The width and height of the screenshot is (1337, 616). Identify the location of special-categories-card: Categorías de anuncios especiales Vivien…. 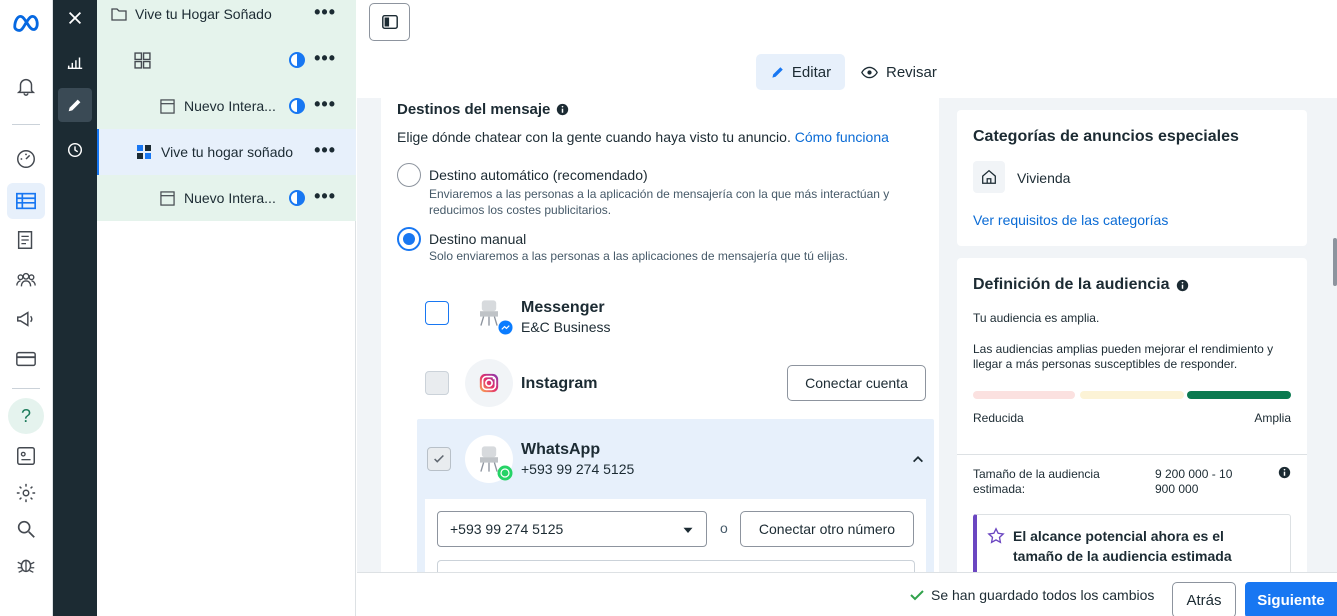
(1132, 178).